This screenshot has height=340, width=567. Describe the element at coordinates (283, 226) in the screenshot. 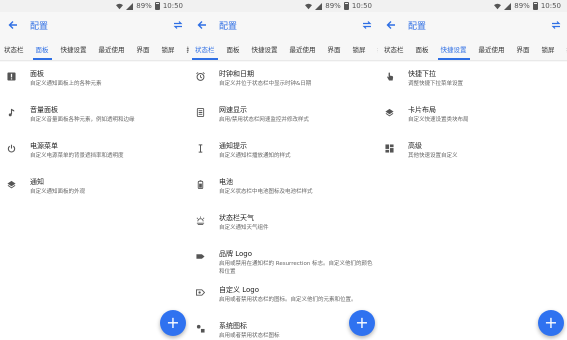

I see `list-item: 状态栏天气 自定义通知天气组件` at that location.